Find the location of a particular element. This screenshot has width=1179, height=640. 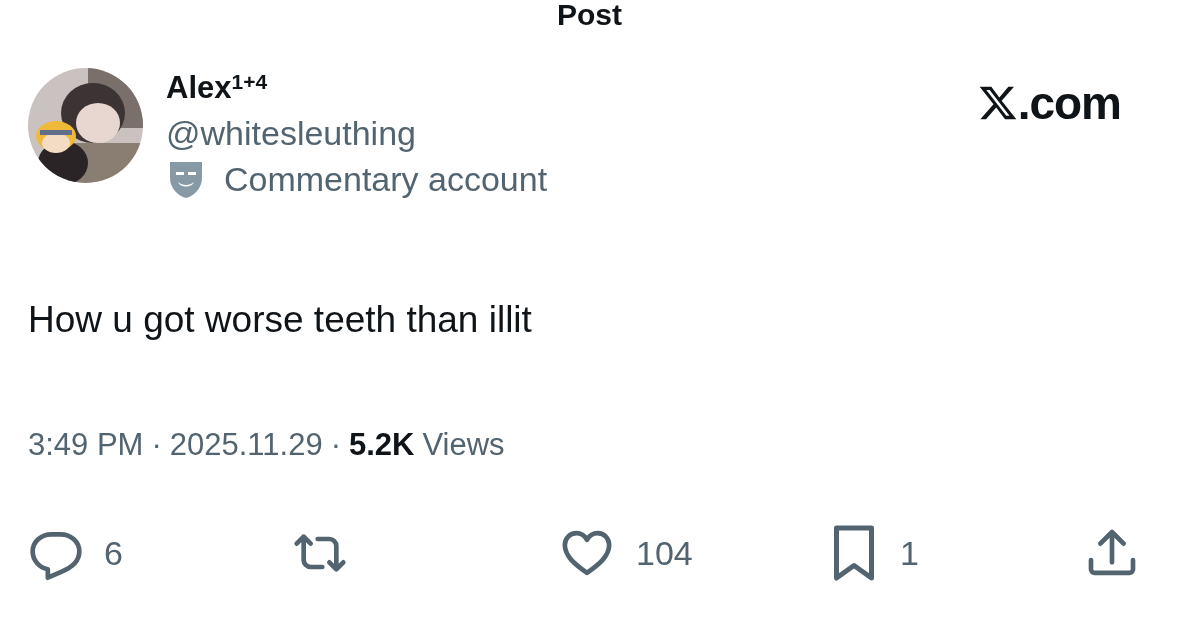

account-label: Commentary account is located at coordinates (386, 179).